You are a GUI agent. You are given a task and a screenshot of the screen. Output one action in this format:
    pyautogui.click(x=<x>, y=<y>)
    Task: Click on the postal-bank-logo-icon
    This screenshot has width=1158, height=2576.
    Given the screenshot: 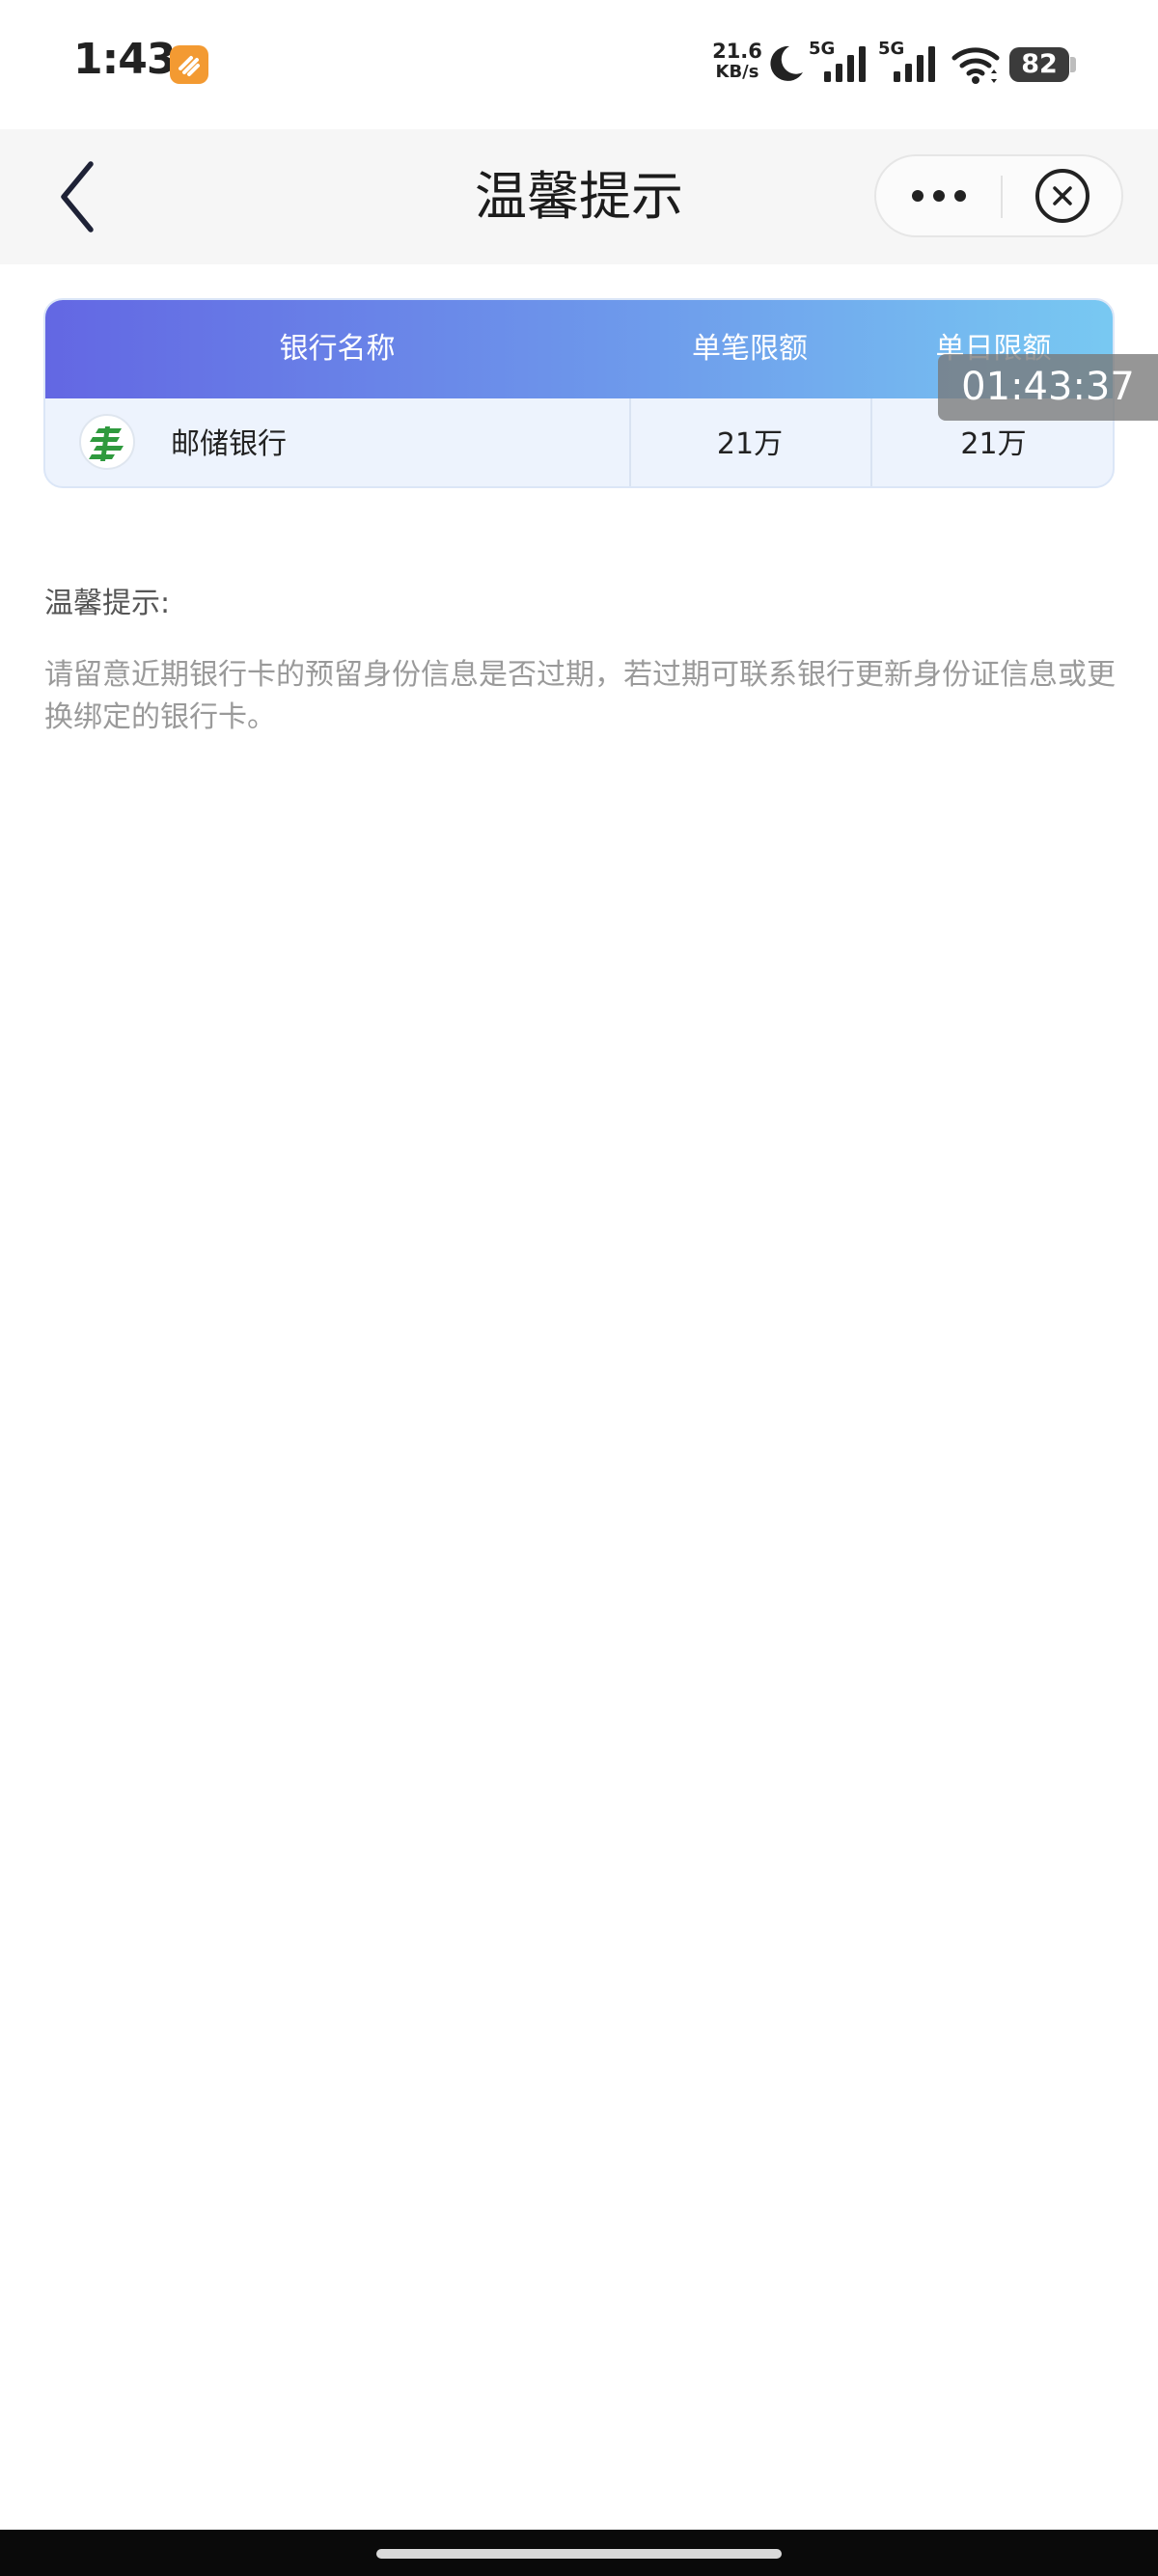 What is the action you would take?
    pyautogui.click(x=107, y=442)
    